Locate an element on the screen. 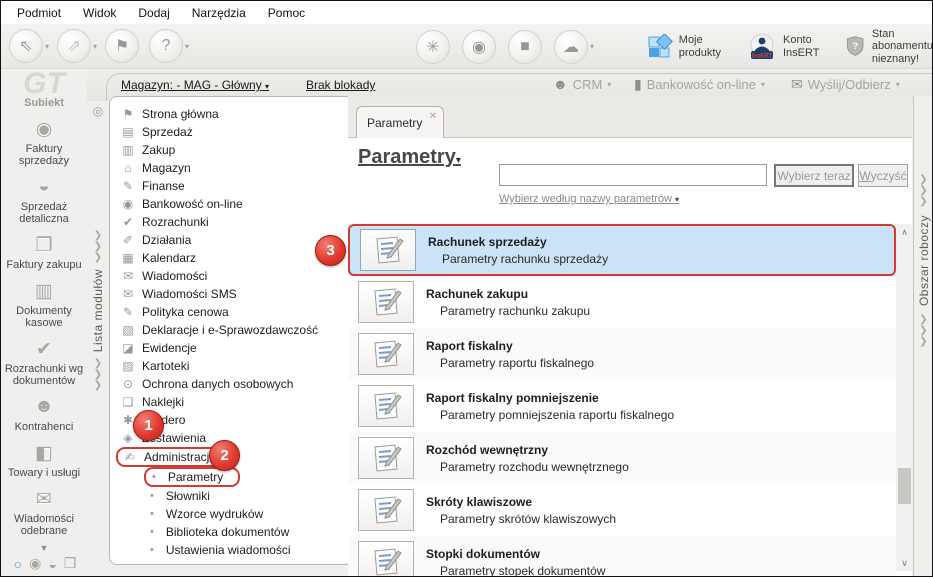 Image resolution: width=933 pixels, height=577 pixels. tree-item: ▥ Zakup is located at coordinates (234, 150).